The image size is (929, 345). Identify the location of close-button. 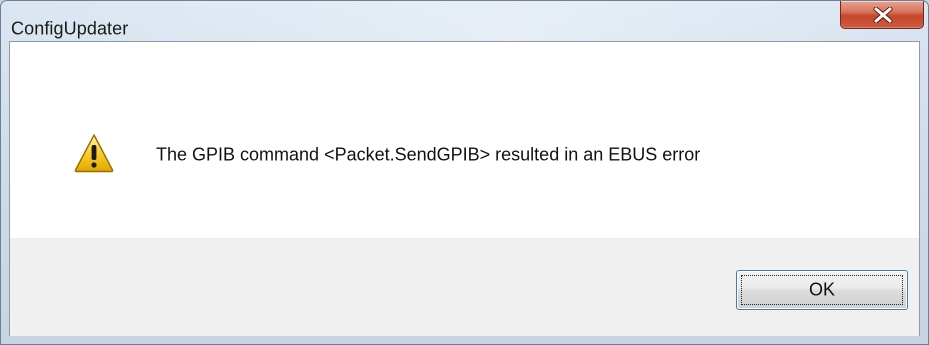
(882, 15).